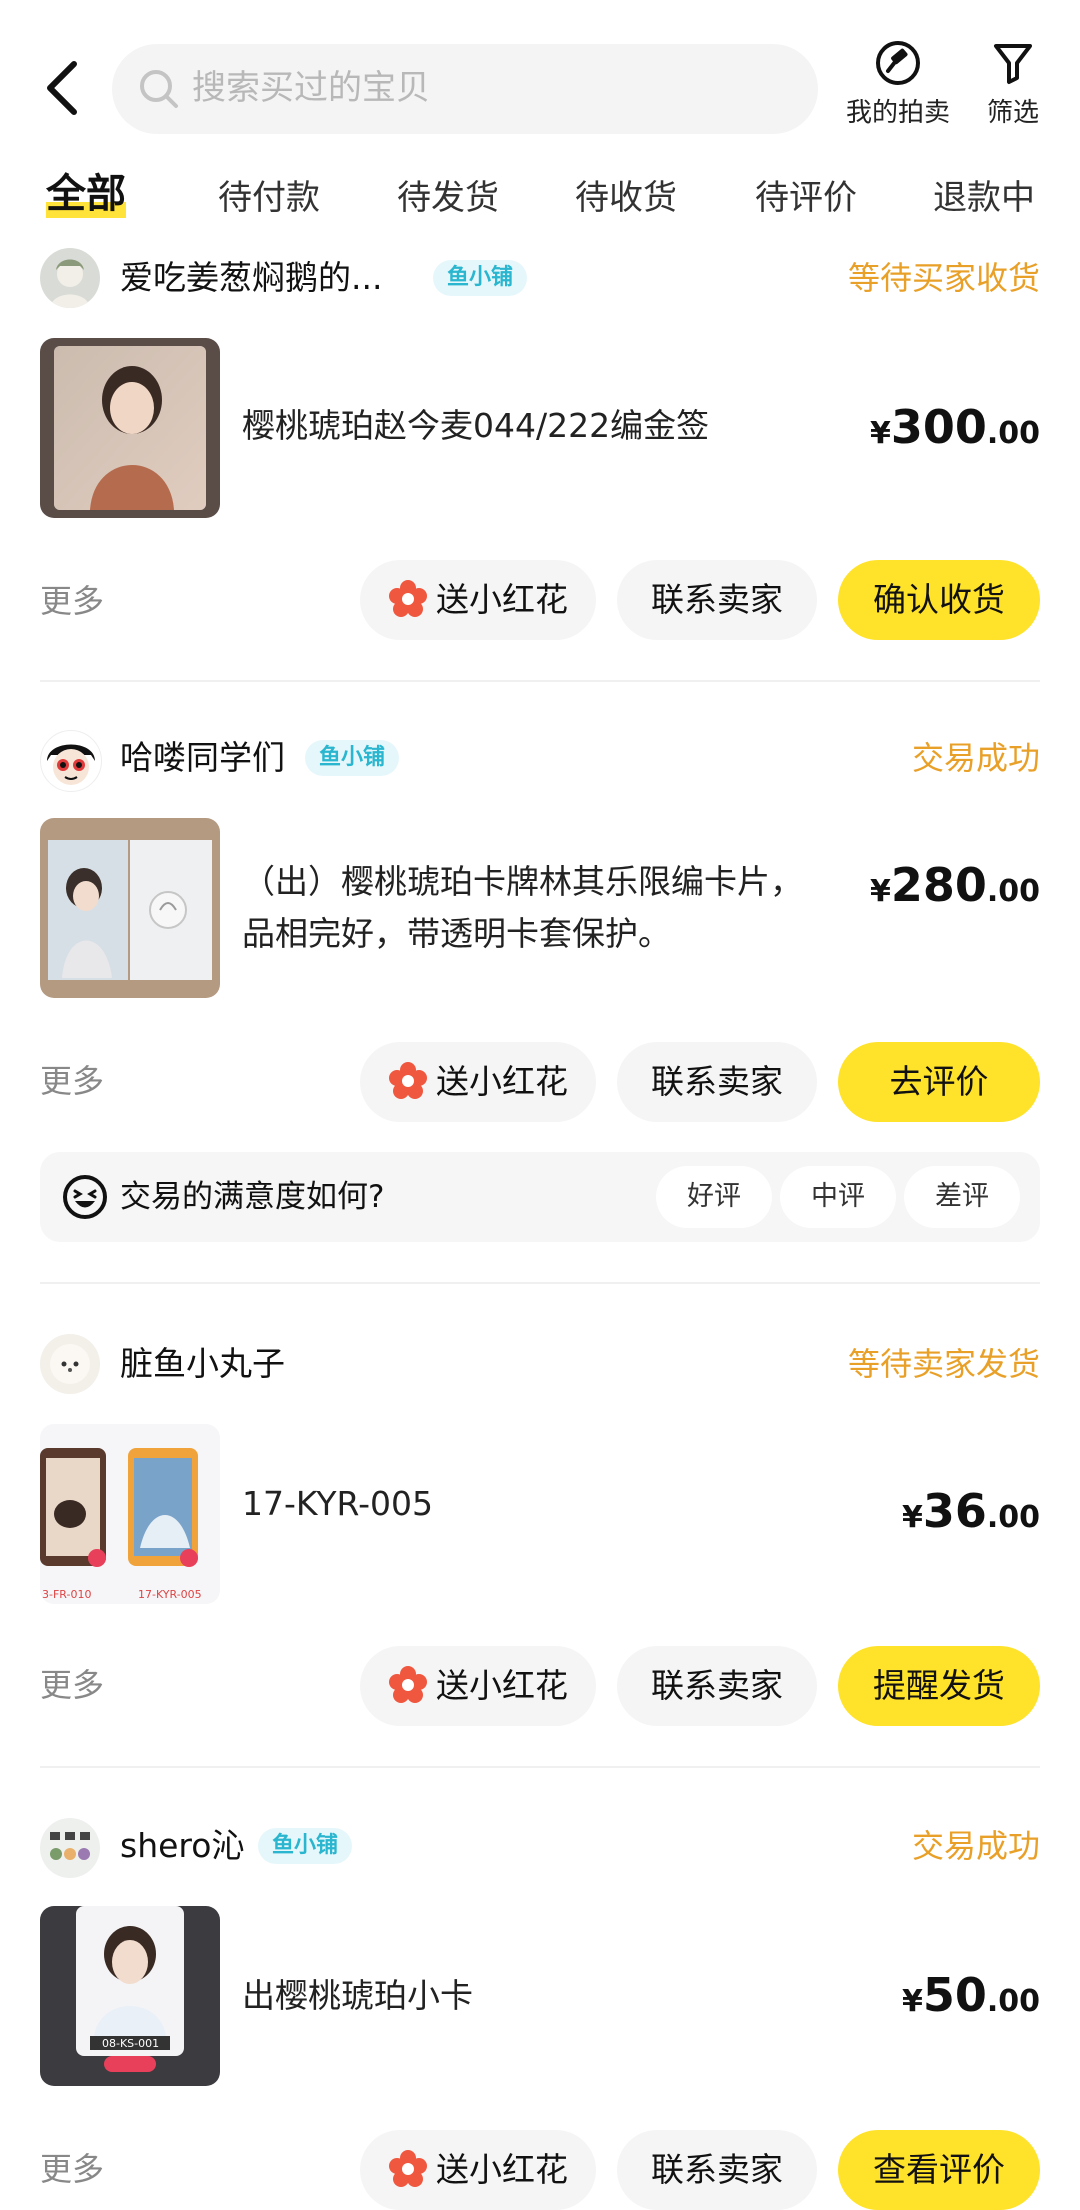 The height and width of the screenshot is (2210, 1080). What do you see at coordinates (540, 198) in the screenshot?
I see `order-tabs: 全部 待付款 待发货 待收货 待评价 退款中` at bounding box center [540, 198].